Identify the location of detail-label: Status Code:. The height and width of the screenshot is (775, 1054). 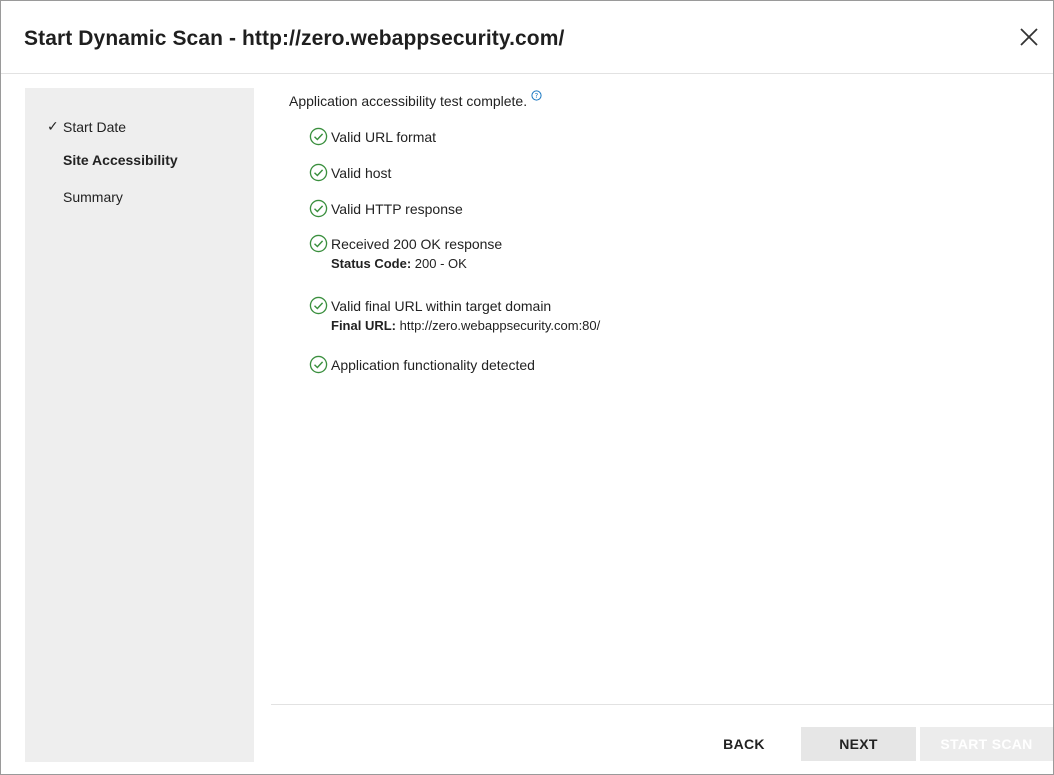
(371, 263).